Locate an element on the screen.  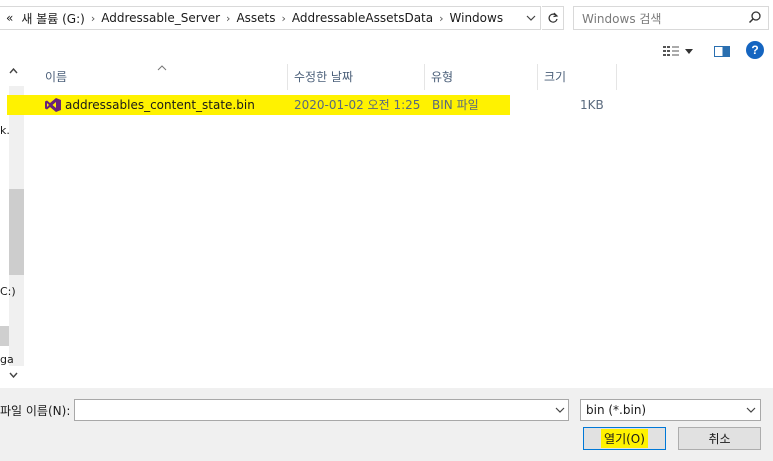
breadcrumb-item-windows: Windows is located at coordinates (477, 18).